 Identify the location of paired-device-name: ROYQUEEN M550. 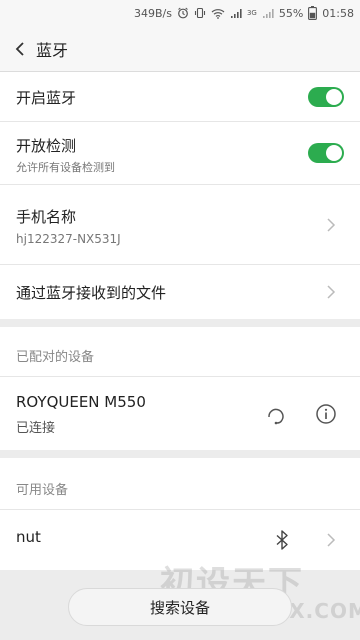
(81, 402).